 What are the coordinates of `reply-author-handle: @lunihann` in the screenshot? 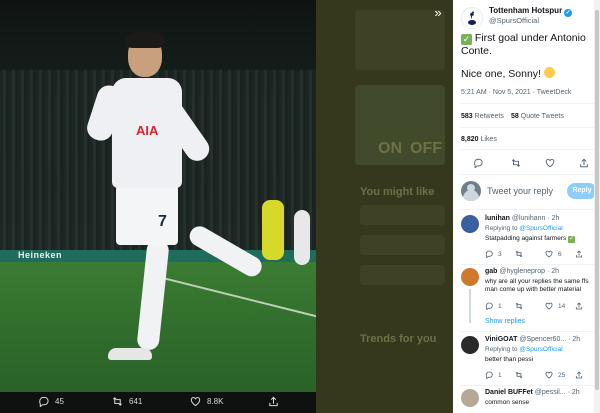 It's located at (529, 218).